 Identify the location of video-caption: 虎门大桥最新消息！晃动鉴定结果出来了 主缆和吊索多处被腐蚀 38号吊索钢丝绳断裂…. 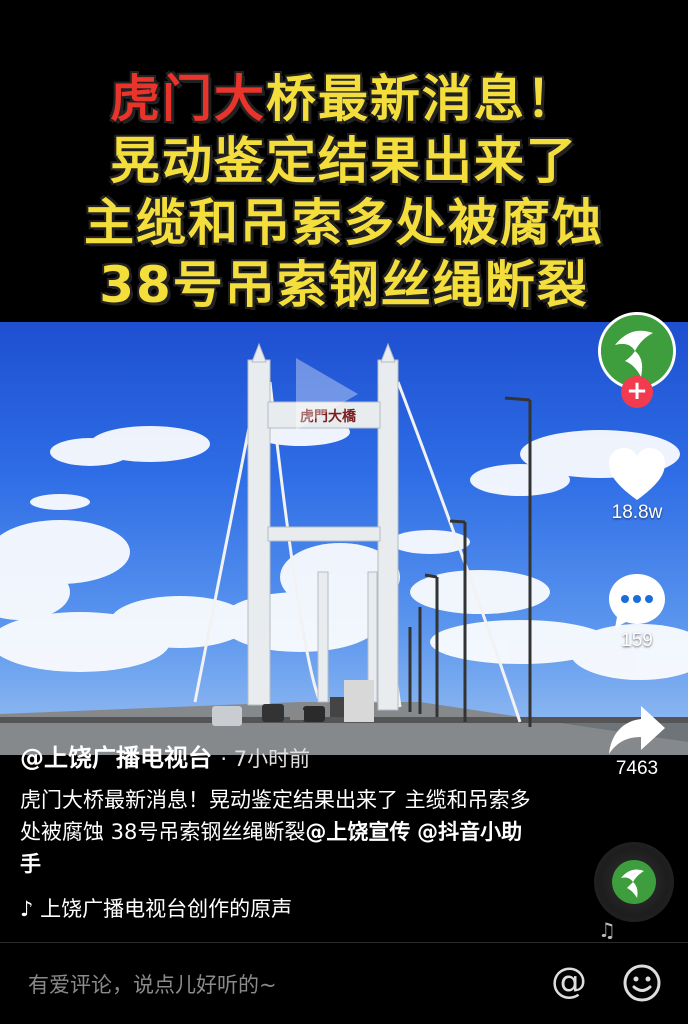
(280, 832).